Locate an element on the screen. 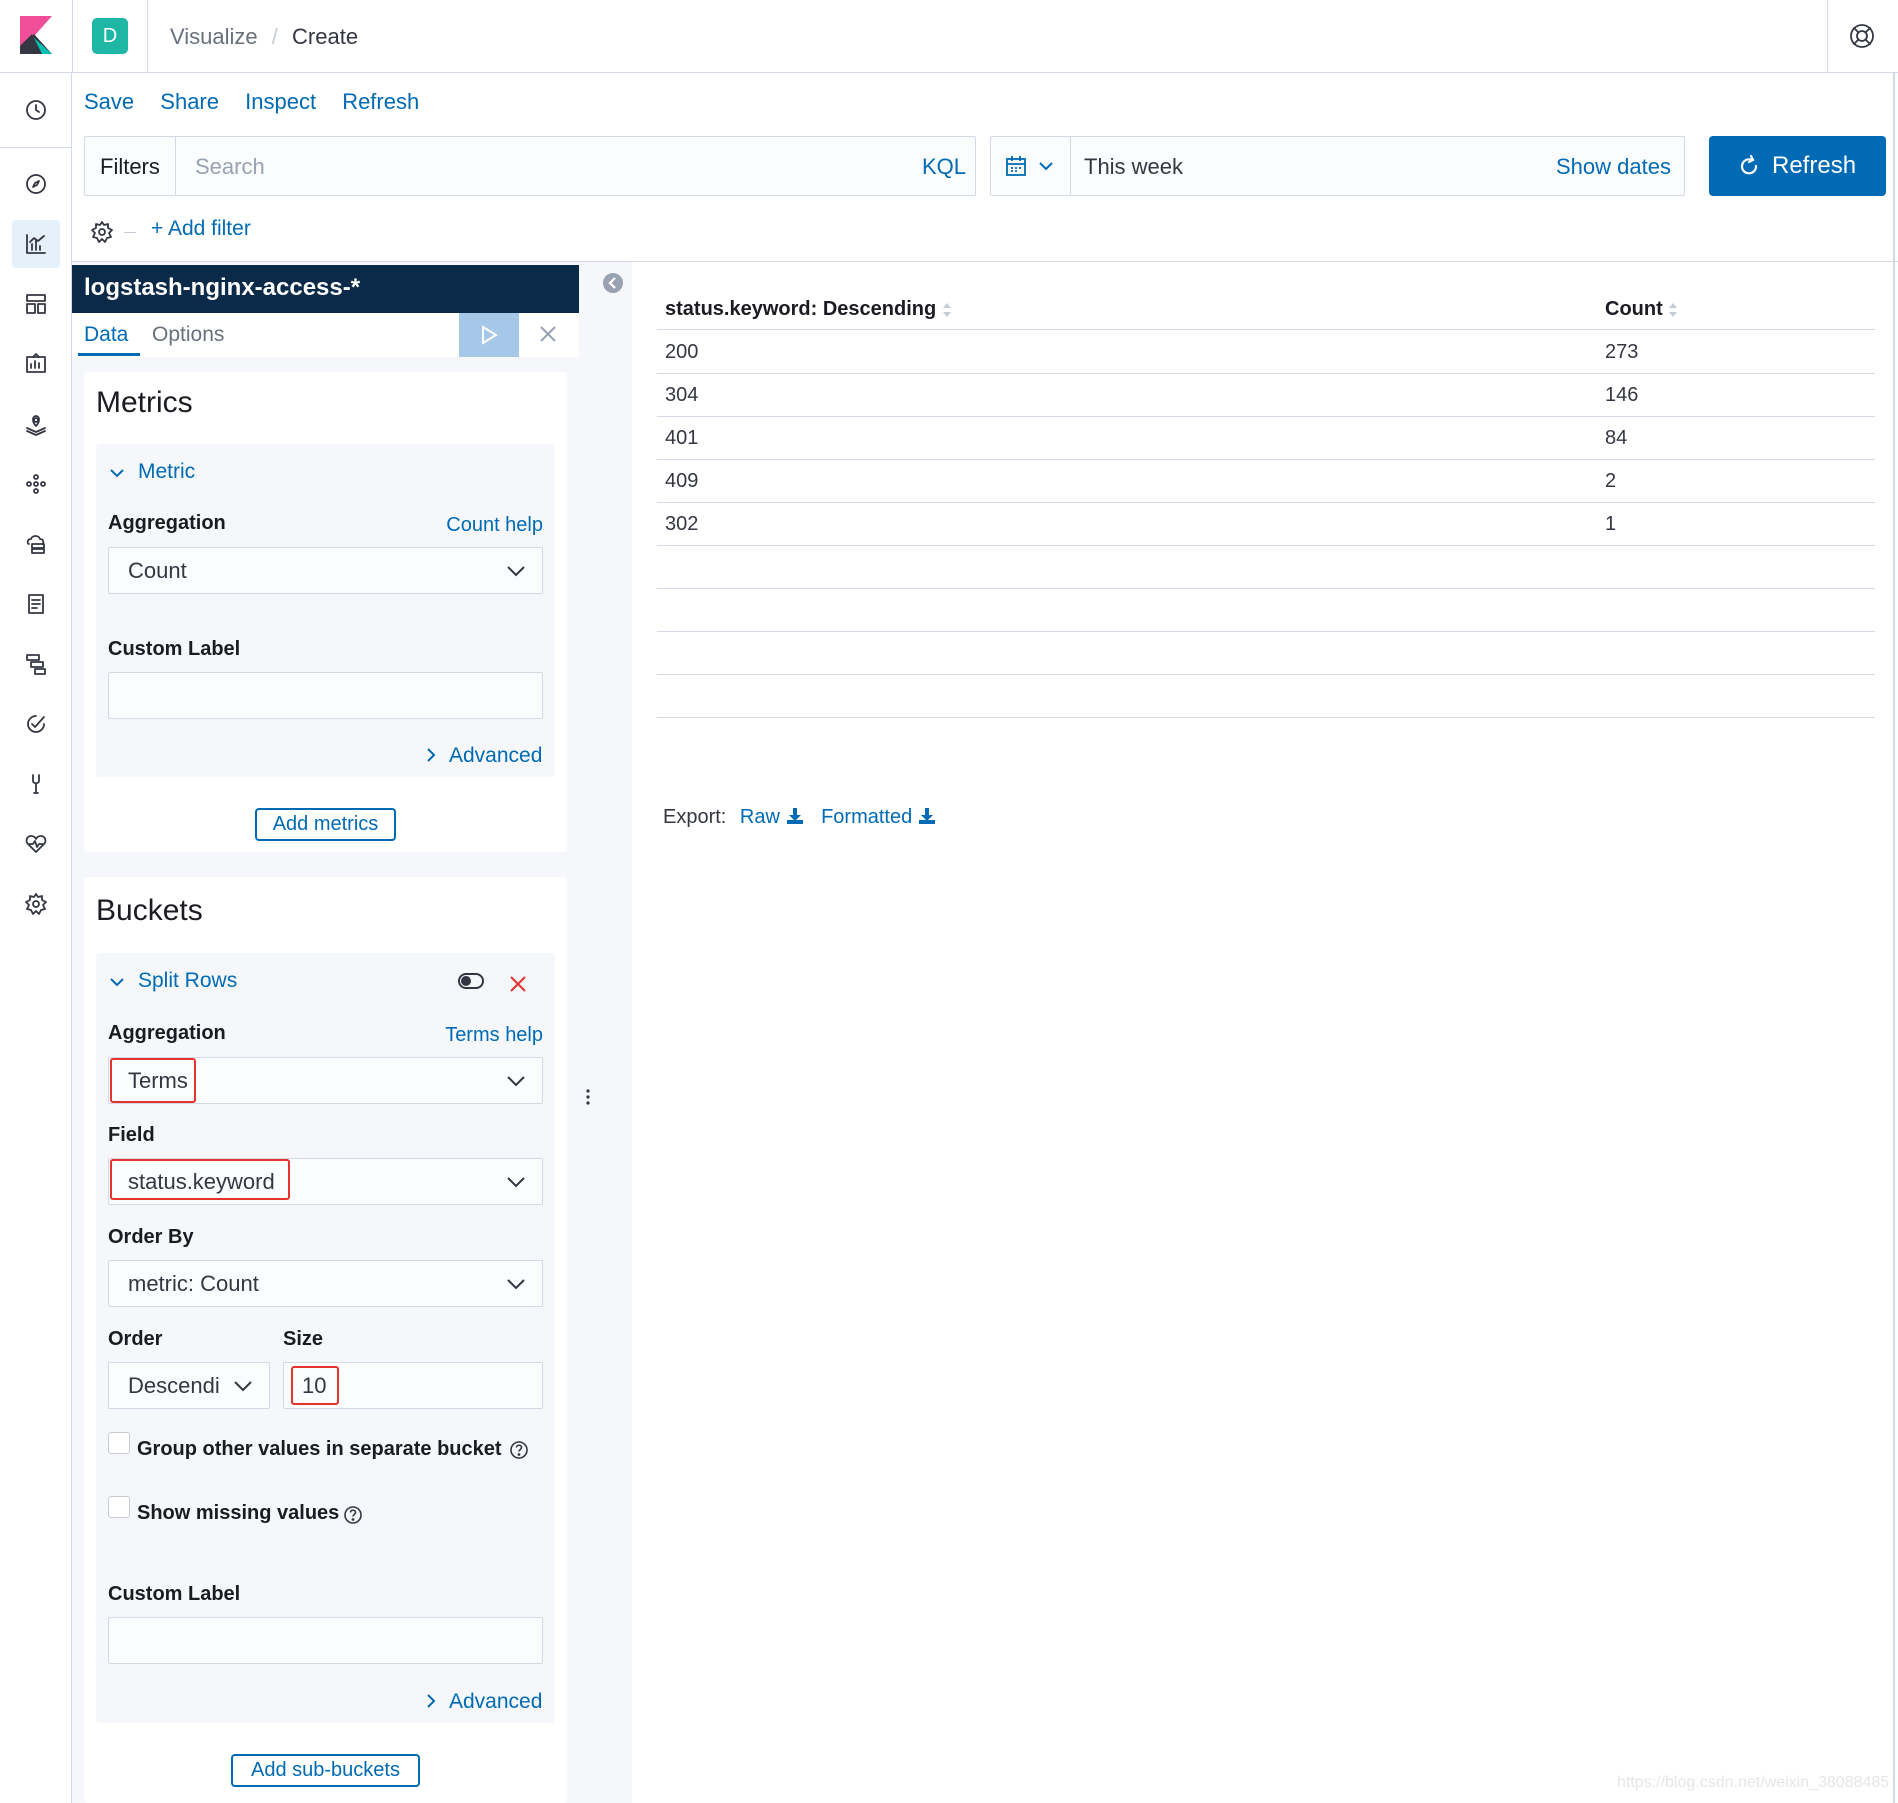  bucket-advanced-toggle: Advanced is located at coordinates (495, 1702).